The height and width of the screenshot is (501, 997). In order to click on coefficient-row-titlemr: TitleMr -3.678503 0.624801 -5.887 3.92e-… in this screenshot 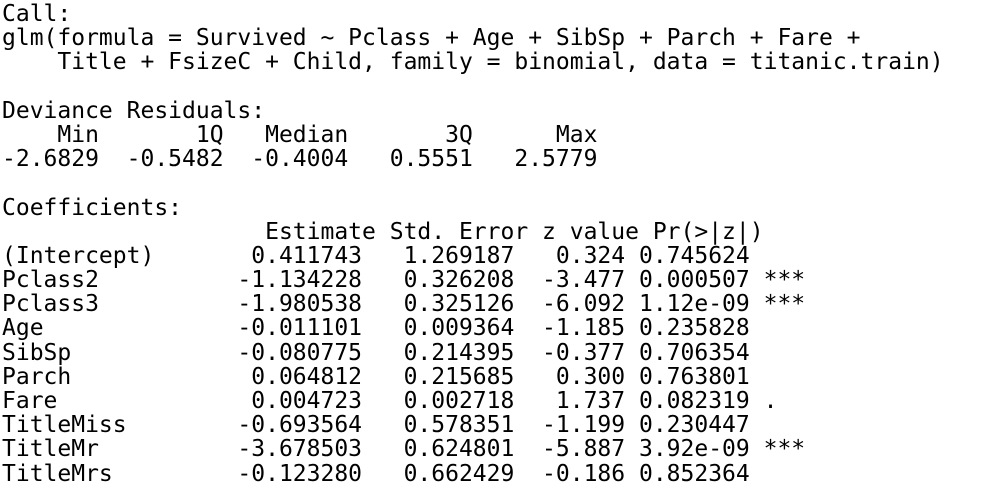, I will do `click(404, 449)`.